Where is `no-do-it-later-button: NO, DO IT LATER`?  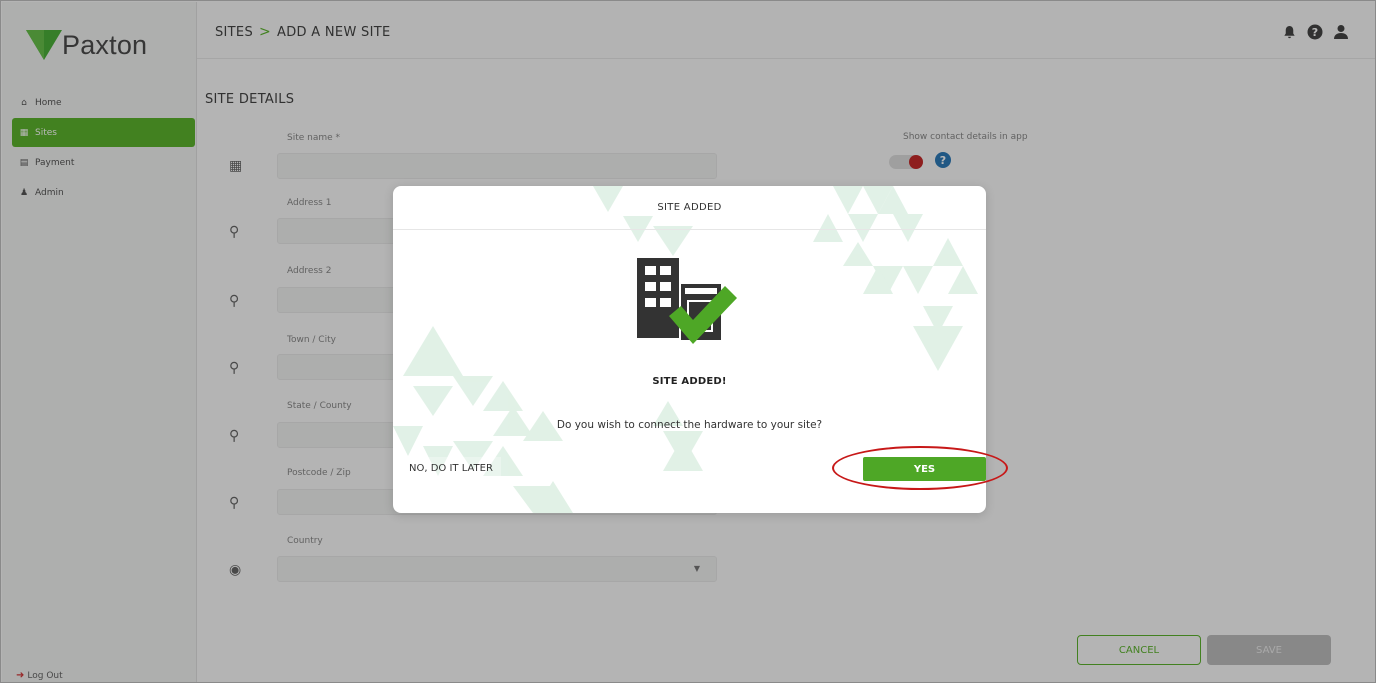
no-do-it-later-button: NO, DO IT LATER is located at coordinates (451, 468).